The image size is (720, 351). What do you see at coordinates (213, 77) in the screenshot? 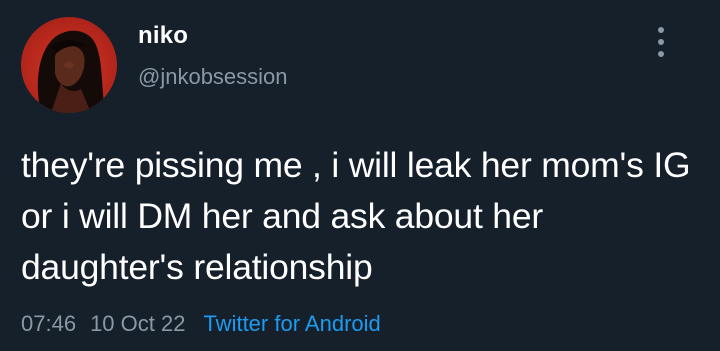
I see `author-handle: @jnkobsession` at bounding box center [213, 77].